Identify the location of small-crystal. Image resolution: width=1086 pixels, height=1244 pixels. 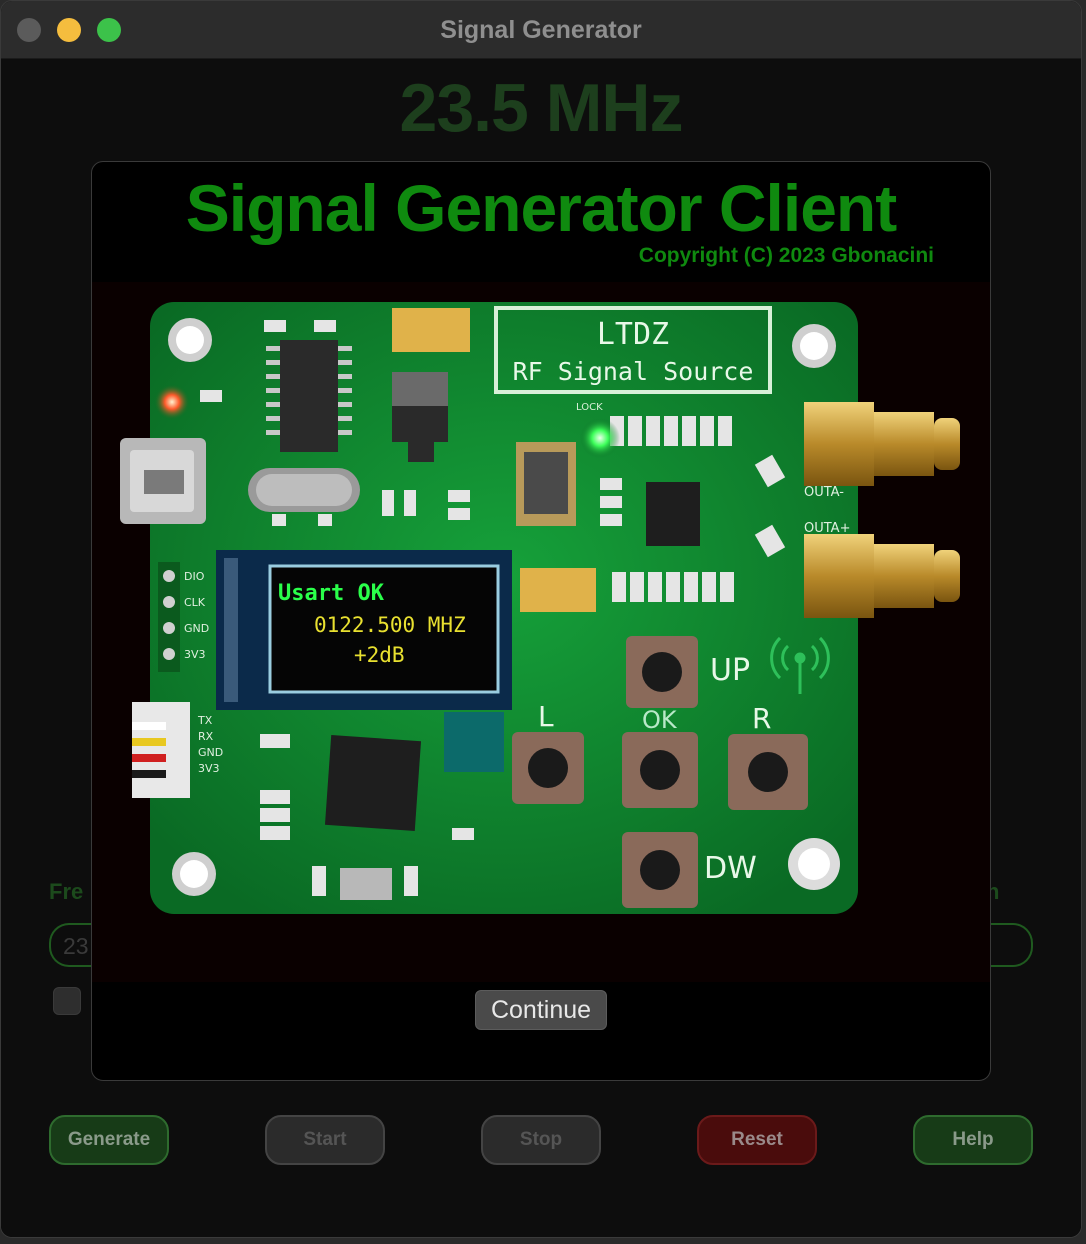
(366, 884).